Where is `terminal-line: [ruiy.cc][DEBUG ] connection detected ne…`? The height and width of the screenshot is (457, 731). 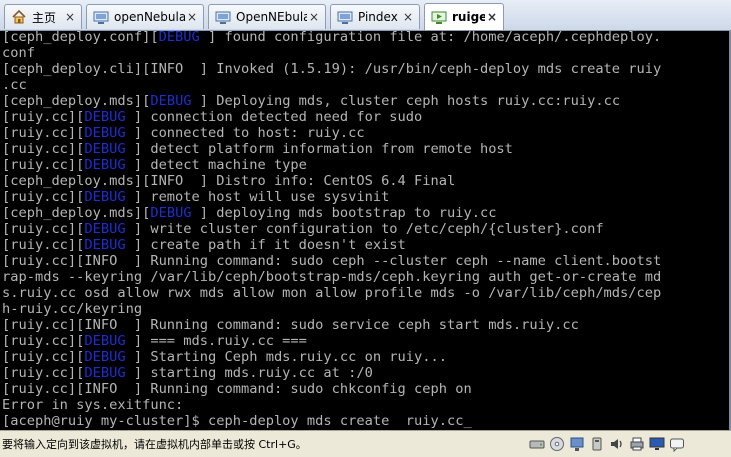 terminal-line: [ruiy.cc][DEBUG ] connection detected ne… is located at coordinates (331, 117).